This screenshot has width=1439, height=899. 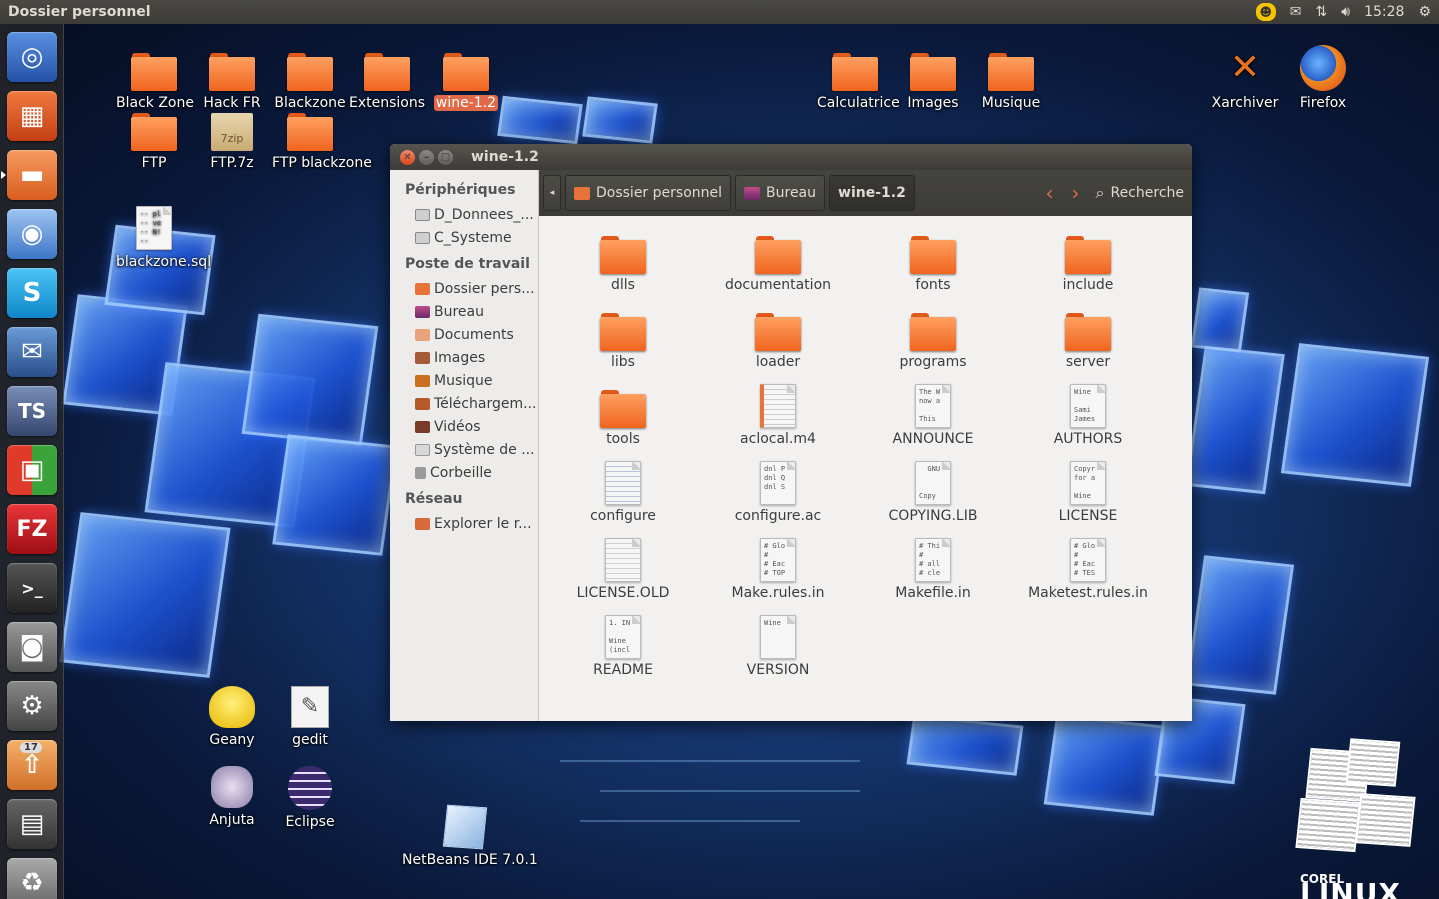 What do you see at coordinates (464, 427) in the screenshot?
I see `sidebar-item-videos: Vidéos` at bounding box center [464, 427].